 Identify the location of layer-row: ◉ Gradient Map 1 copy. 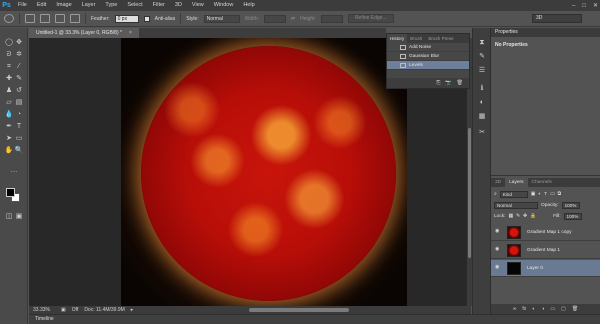
(545, 232).